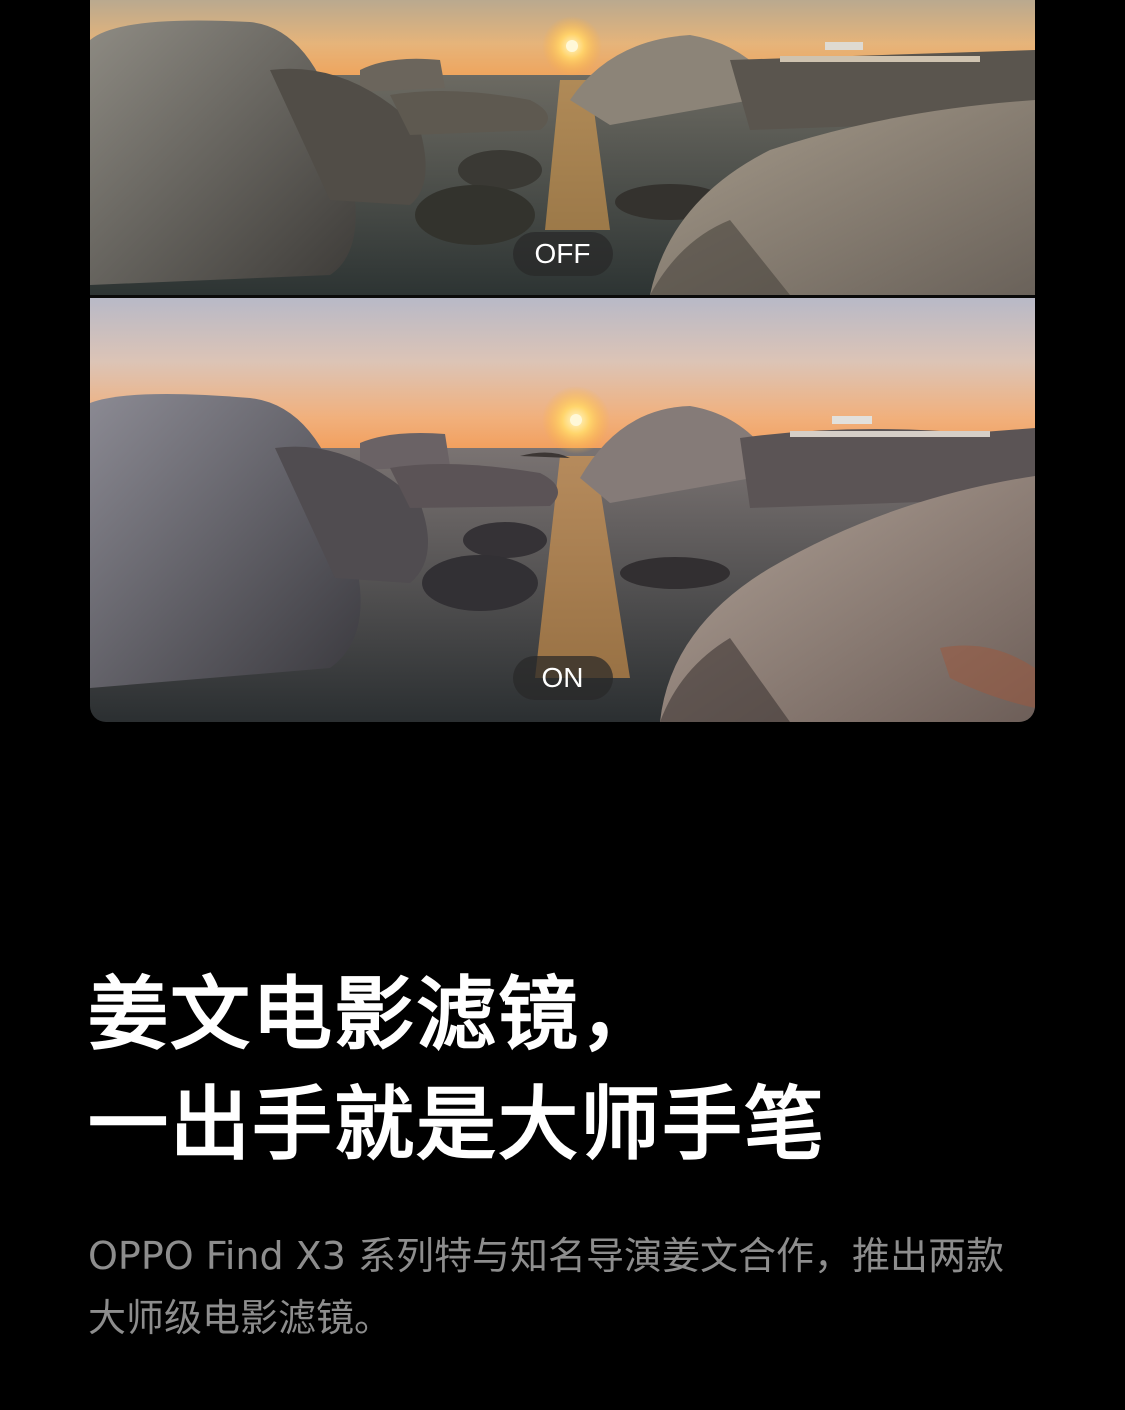  I want to click on headline-line-1: 姜文电影滤镜，, so click(375, 1014).